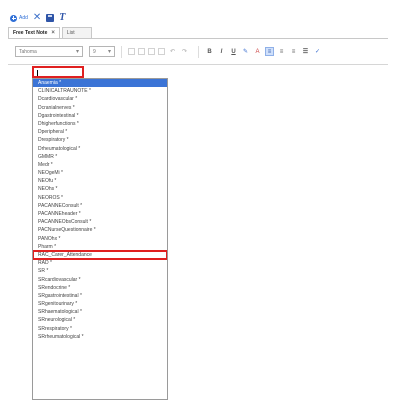  Describe the element at coordinates (100, 337) in the screenshot. I see `list-item: SRrheumatological *` at that location.